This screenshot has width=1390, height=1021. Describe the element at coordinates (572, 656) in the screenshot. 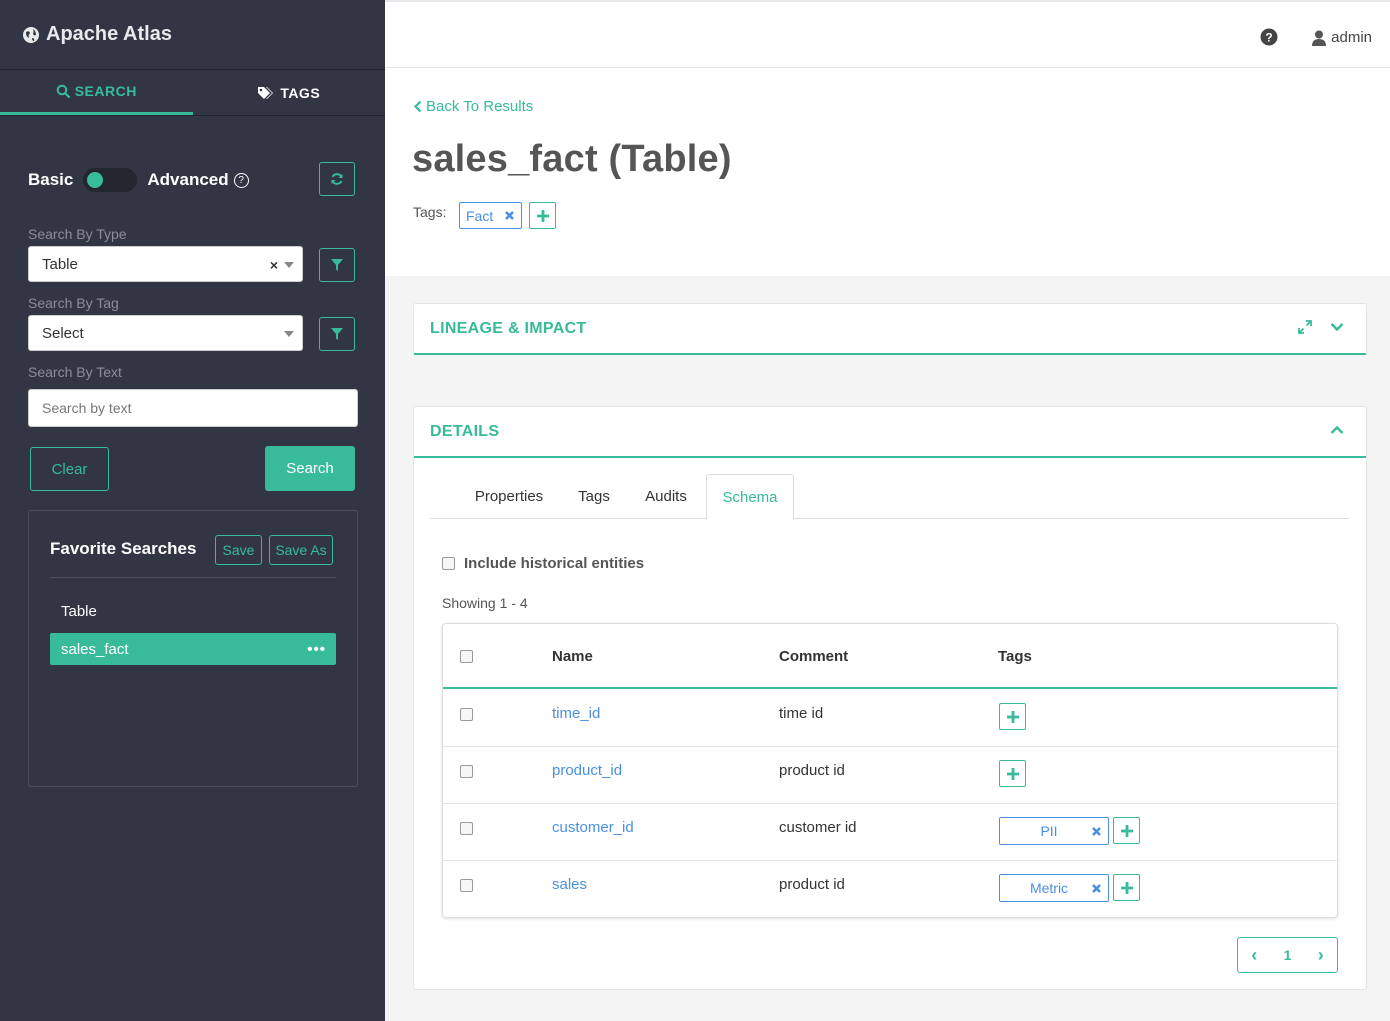

I see `column-header-name: Name` at that location.